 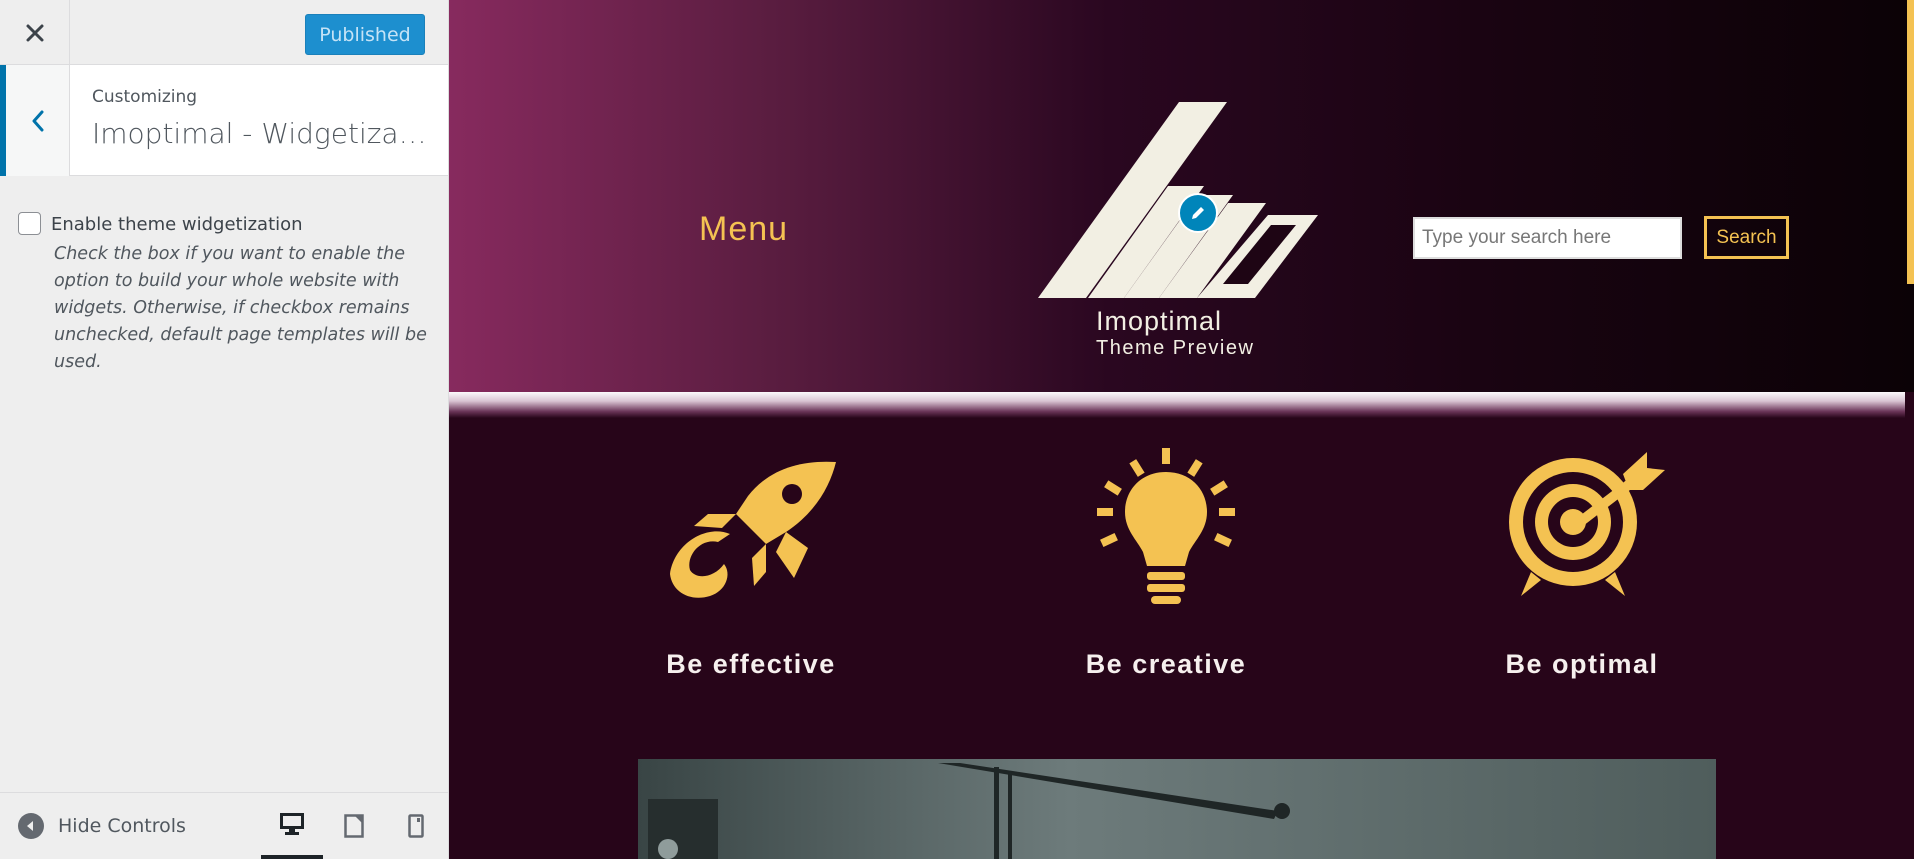 What do you see at coordinates (31, 826) in the screenshot?
I see `collapse-arrow-icon` at bounding box center [31, 826].